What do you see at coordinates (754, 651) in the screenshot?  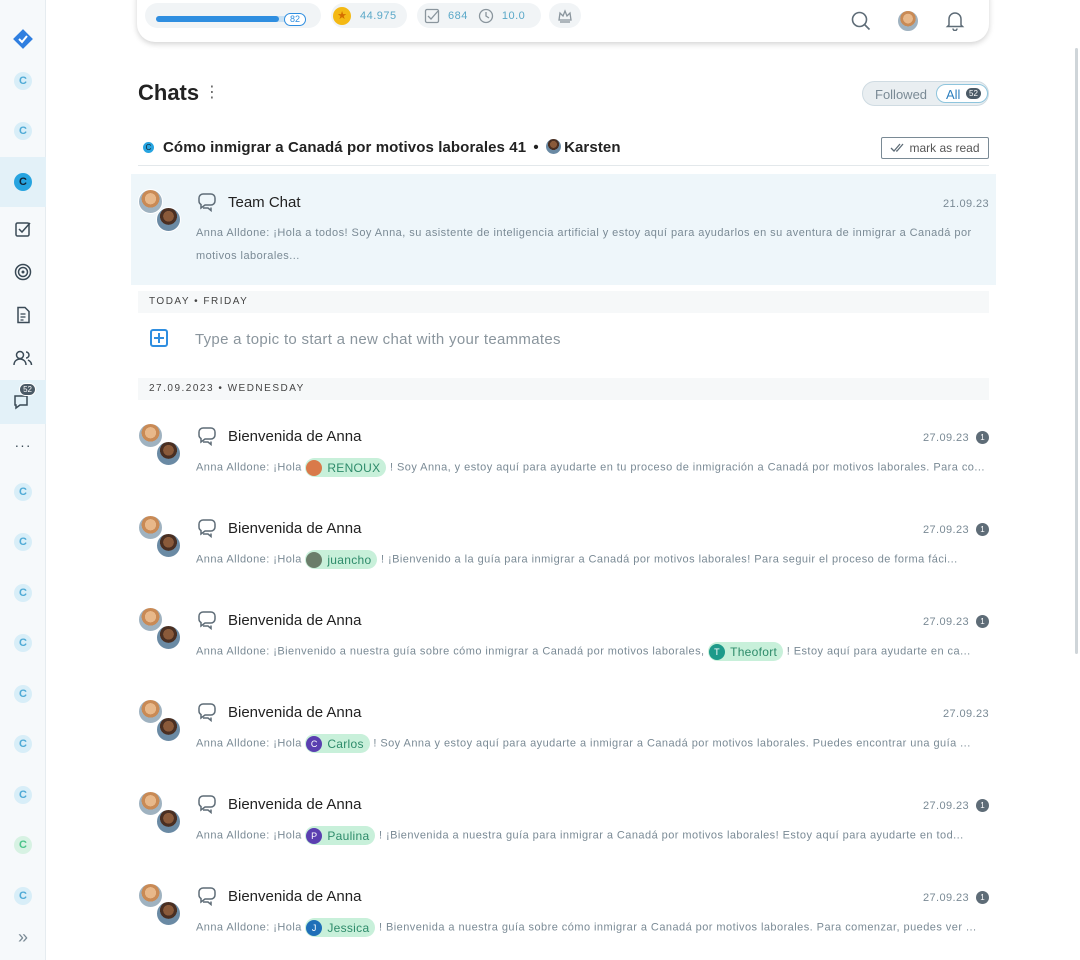 I see `mention-name: Theofort` at bounding box center [754, 651].